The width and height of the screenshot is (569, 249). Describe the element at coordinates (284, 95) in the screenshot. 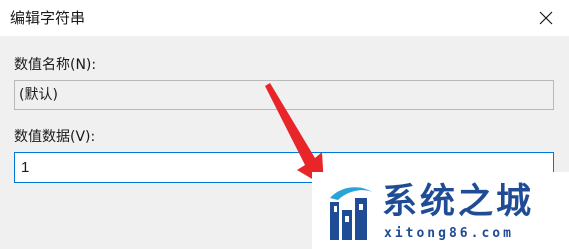

I see `value-name-field: (默认)` at that location.